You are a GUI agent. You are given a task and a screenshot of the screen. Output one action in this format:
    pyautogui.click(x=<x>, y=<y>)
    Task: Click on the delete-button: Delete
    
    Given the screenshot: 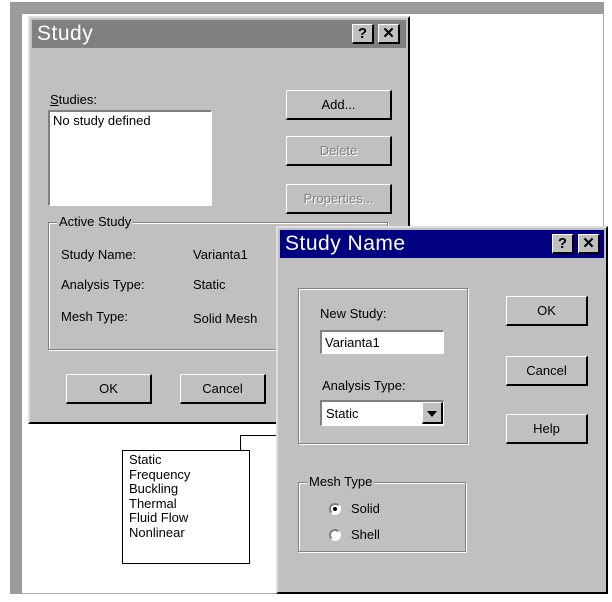 What is the action you would take?
    pyautogui.click(x=339, y=151)
    